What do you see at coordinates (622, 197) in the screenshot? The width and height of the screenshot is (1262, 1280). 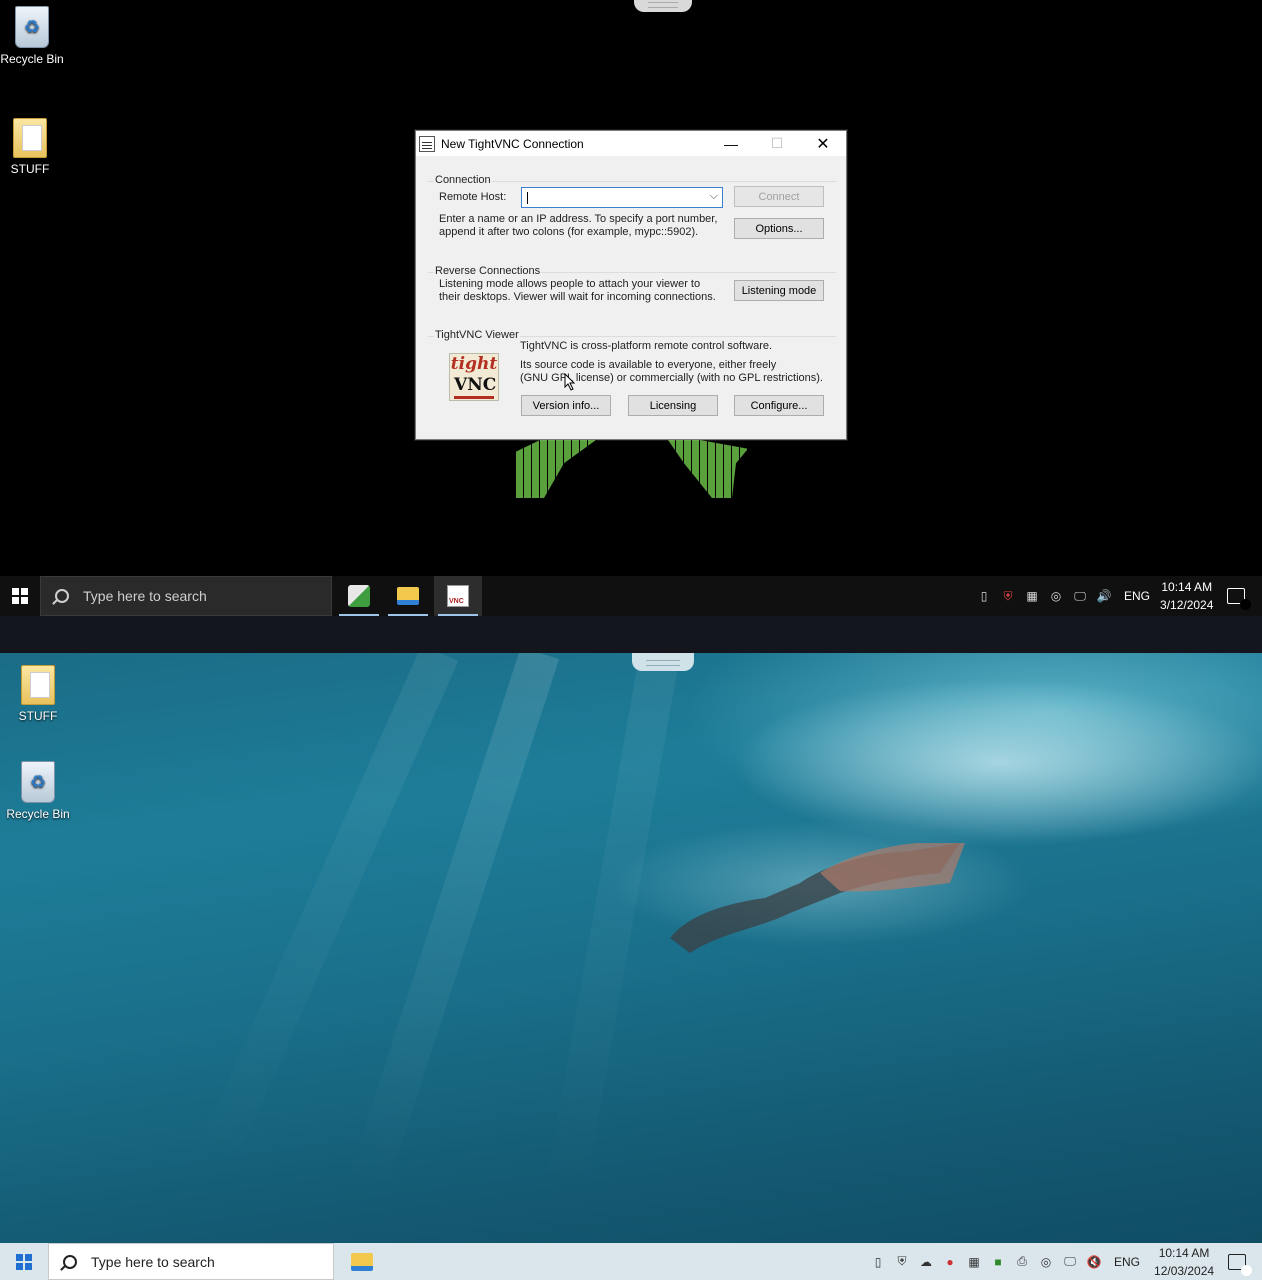 I see `remote-host-input: ⌵` at bounding box center [622, 197].